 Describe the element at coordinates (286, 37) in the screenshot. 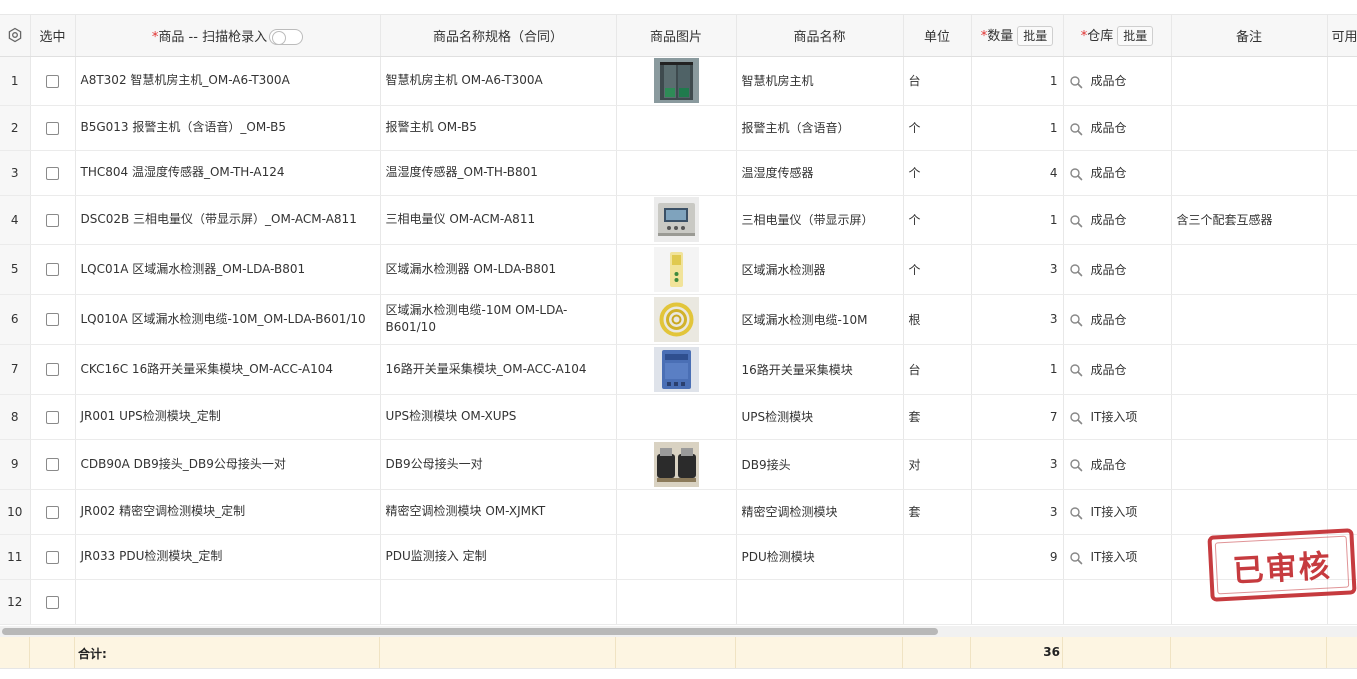

I see `scanner-input-toggle` at that location.